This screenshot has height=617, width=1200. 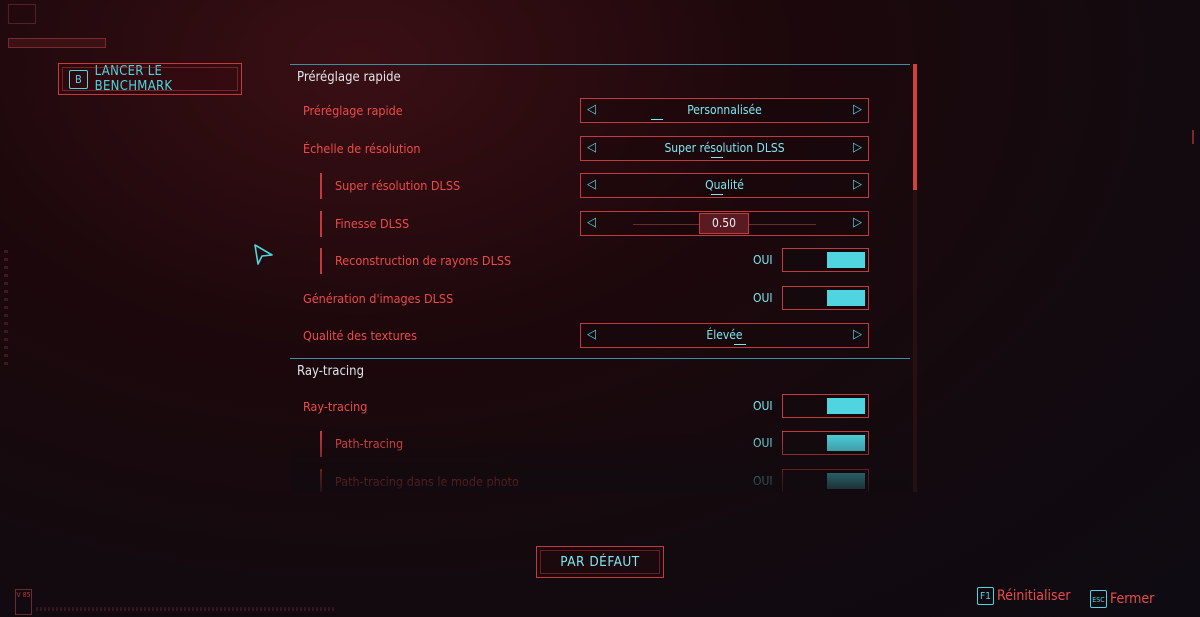 I want to click on dlss-ray-reconstruction-toggle, so click(x=825, y=260).